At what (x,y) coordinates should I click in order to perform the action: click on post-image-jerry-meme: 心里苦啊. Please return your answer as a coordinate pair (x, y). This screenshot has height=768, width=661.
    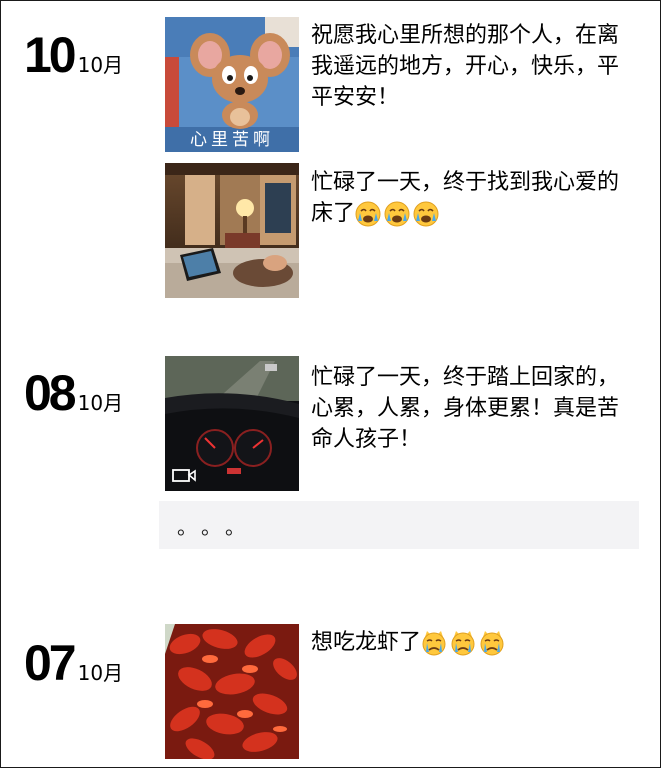
    Looking at the image, I should click on (232, 84).